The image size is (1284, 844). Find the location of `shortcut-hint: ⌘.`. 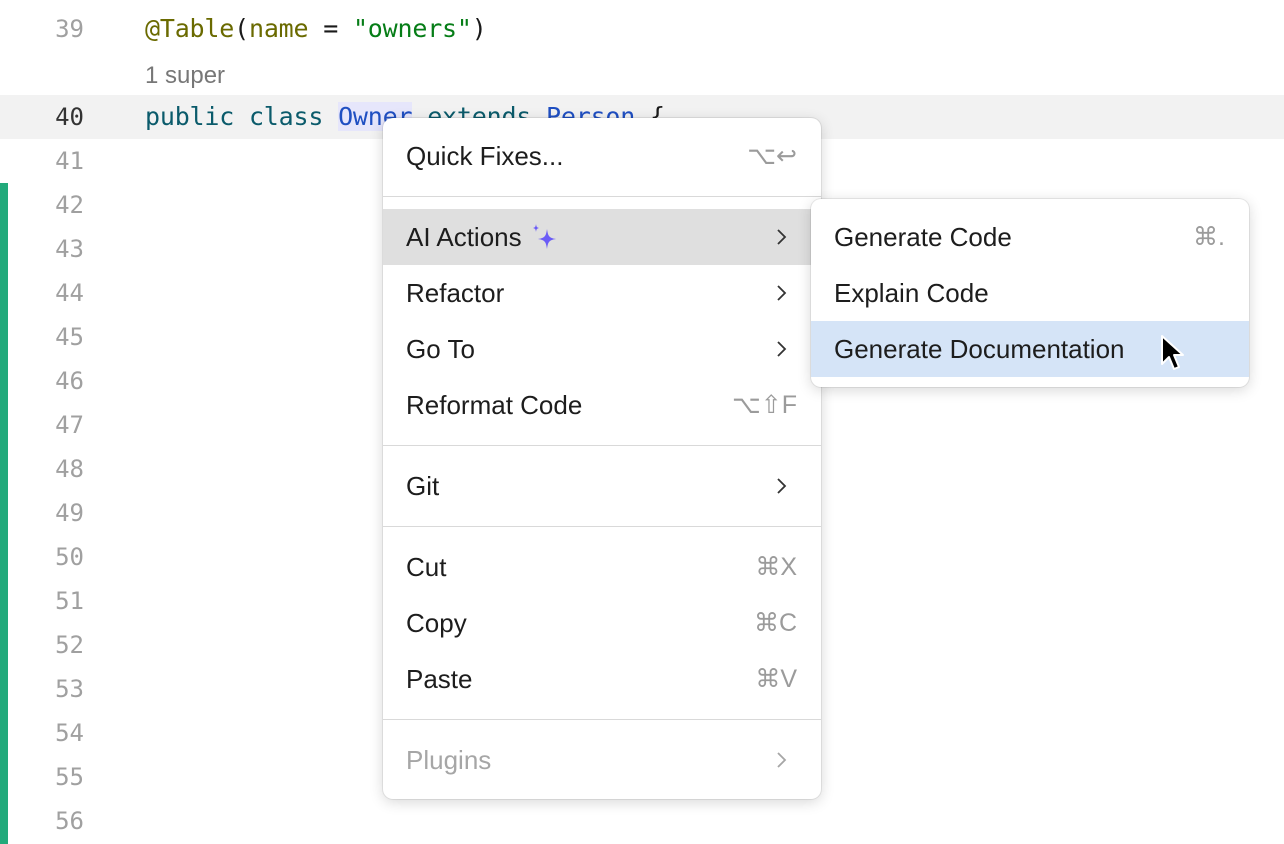

shortcut-hint: ⌘. is located at coordinates (1209, 237).